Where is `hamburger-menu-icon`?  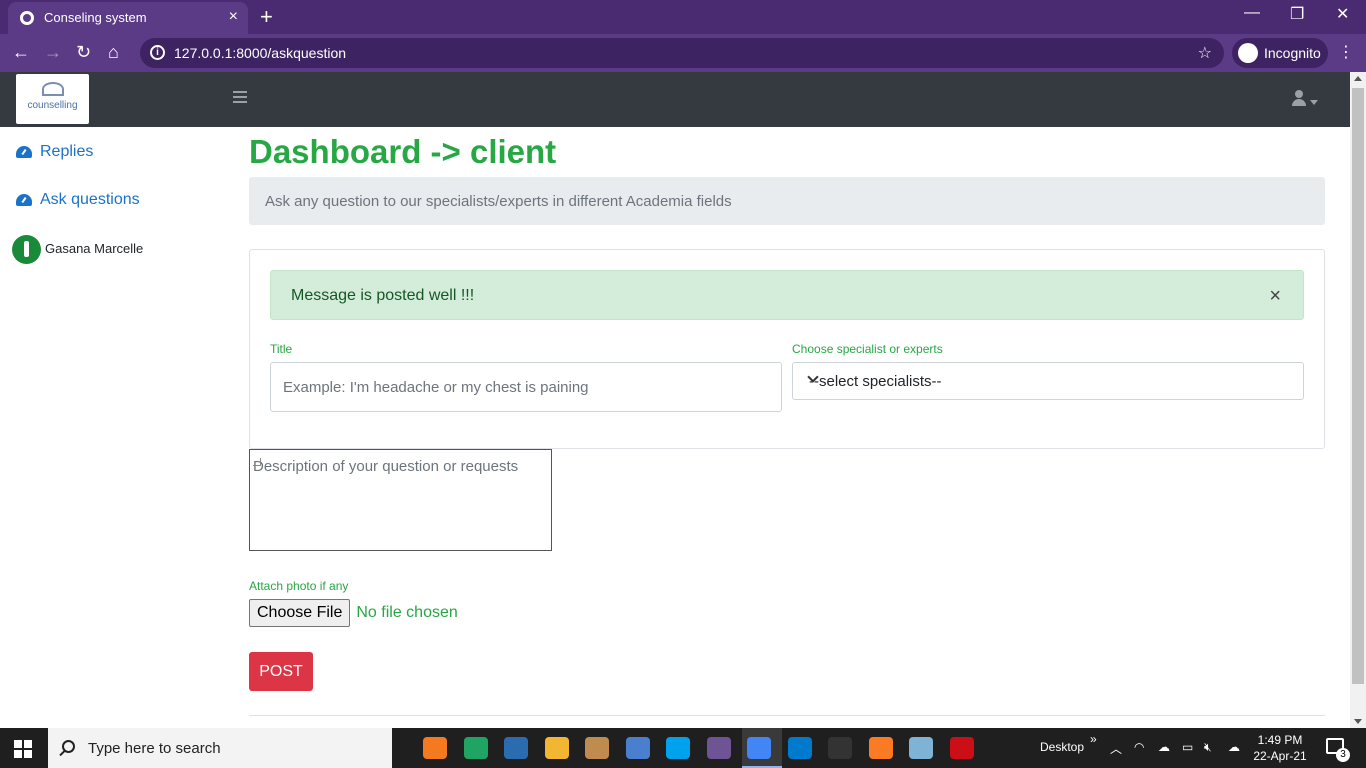 hamburger-menu-icon is located at coordinates (240, 97).